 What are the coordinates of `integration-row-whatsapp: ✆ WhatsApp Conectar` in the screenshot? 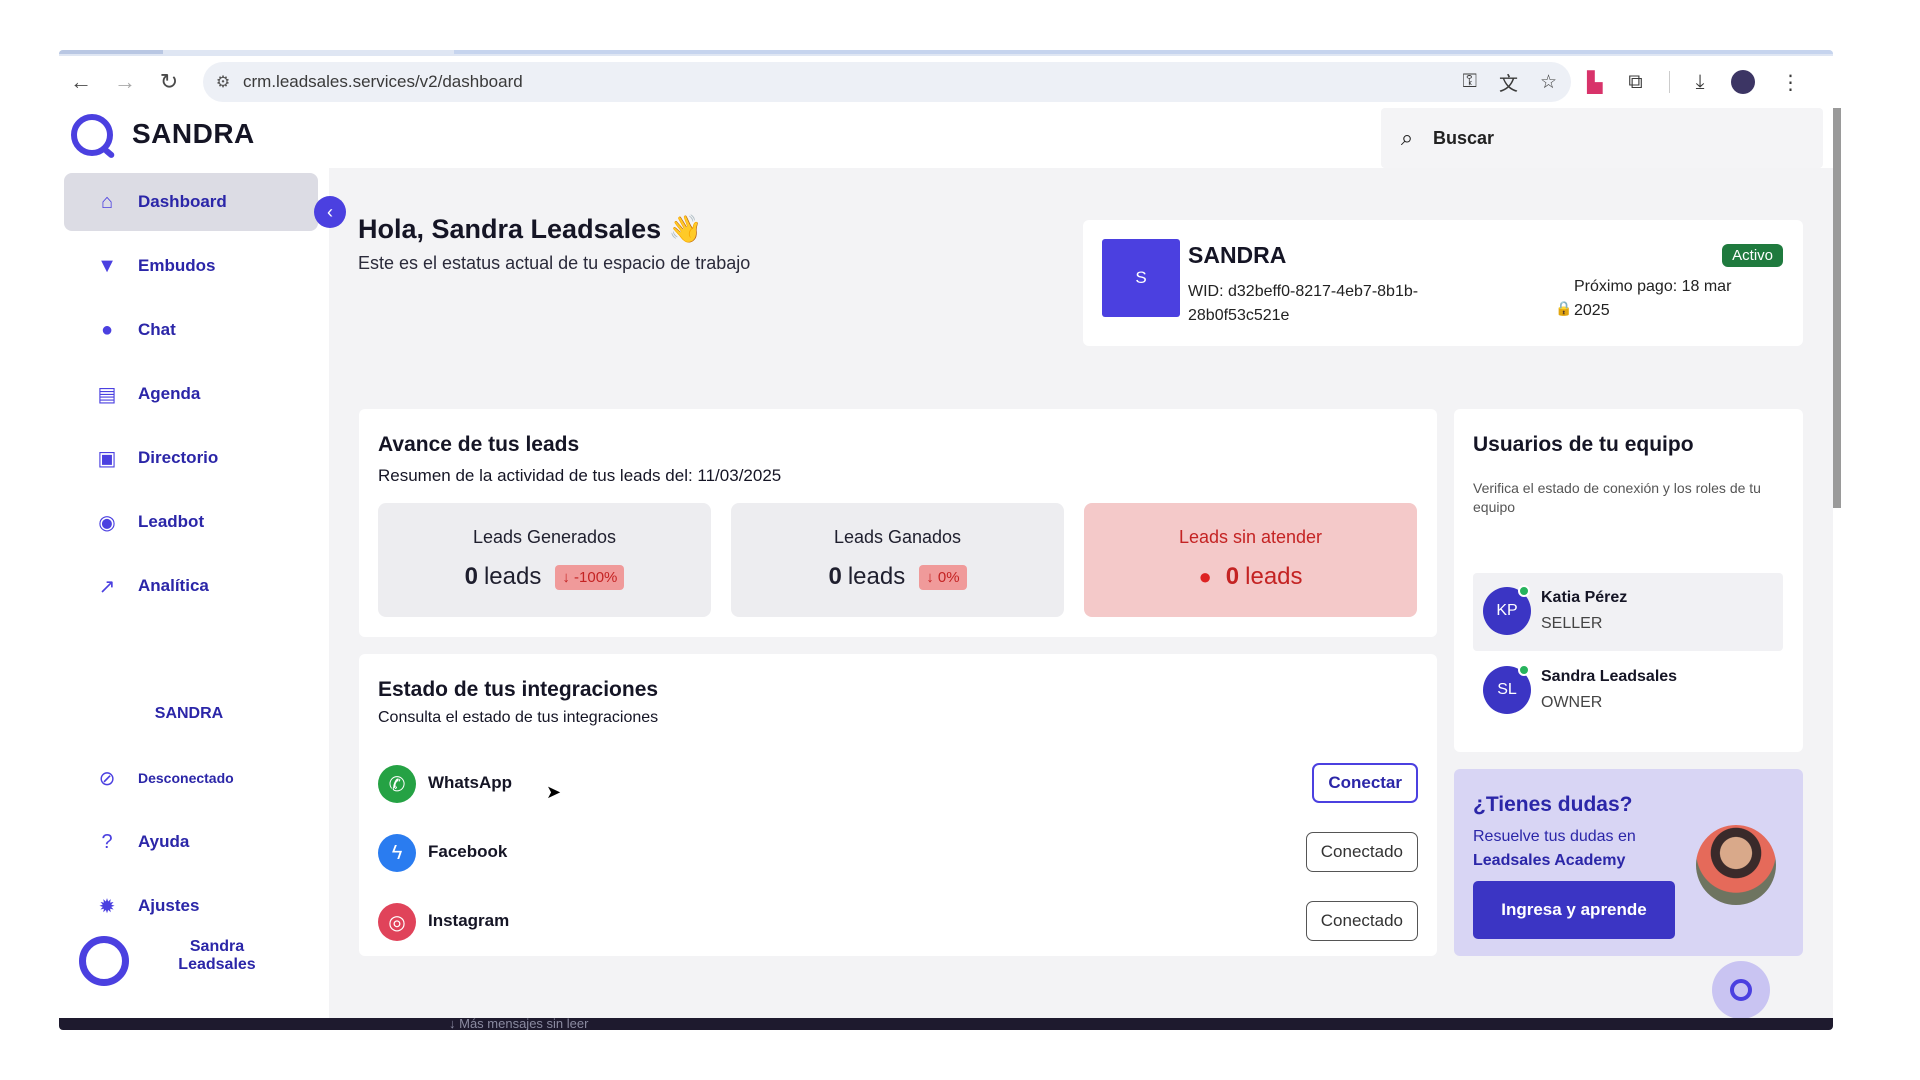 It's located at (898, 784).